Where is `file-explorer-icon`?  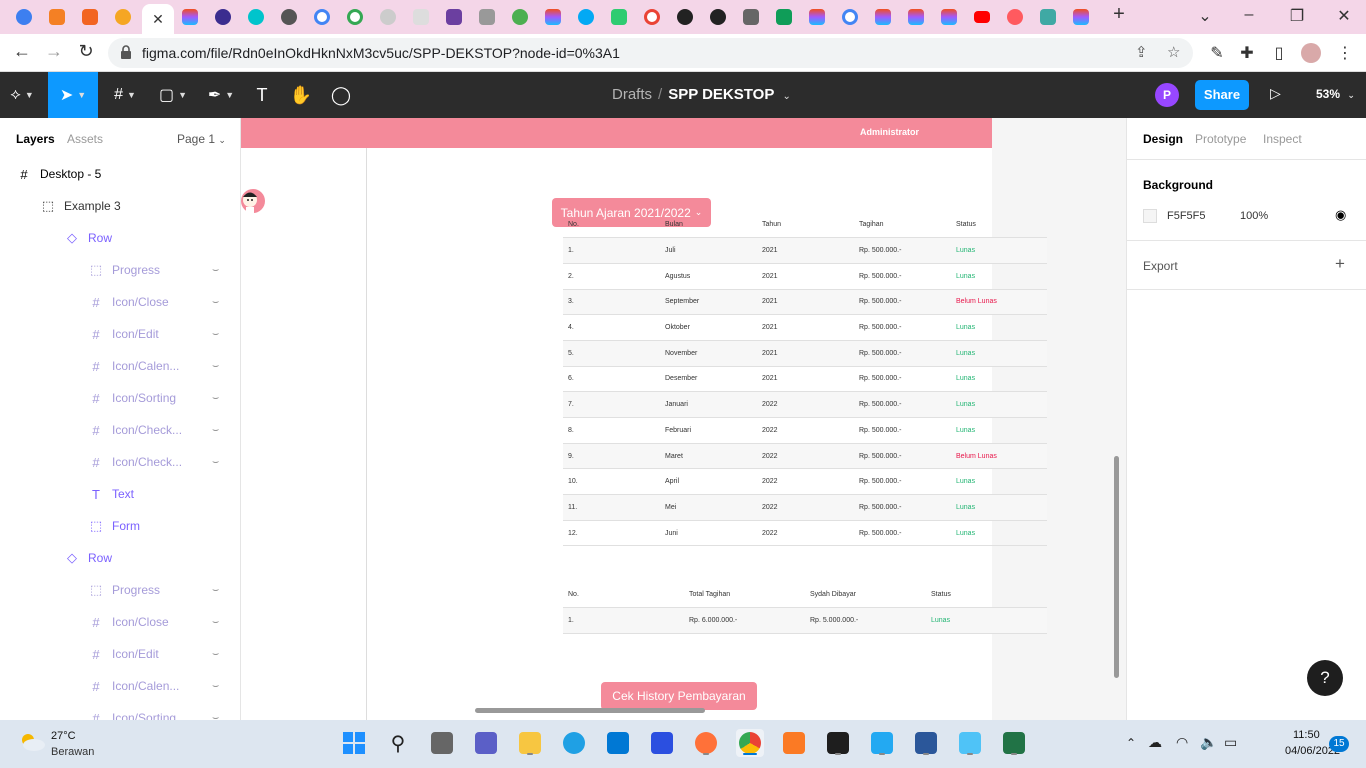 file-explorer-icon is located at coordinates (530, 743).